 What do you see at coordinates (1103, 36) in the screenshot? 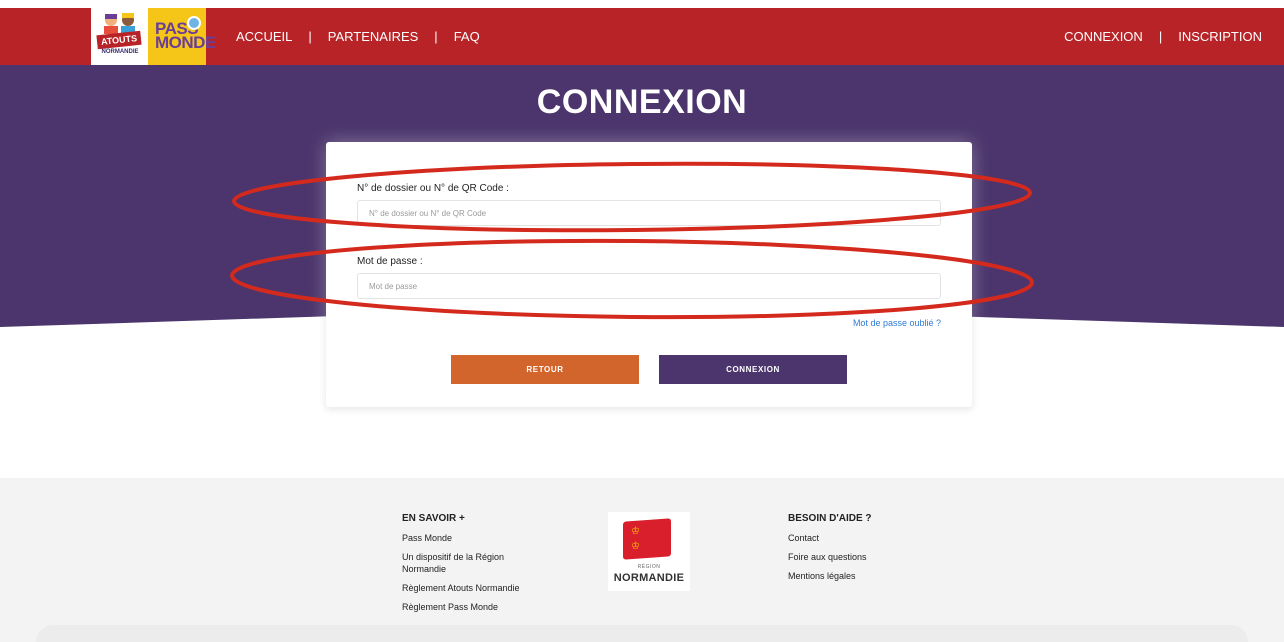
I see `nav-connexion: CONNEXION` at bounding box center [1103, 36].